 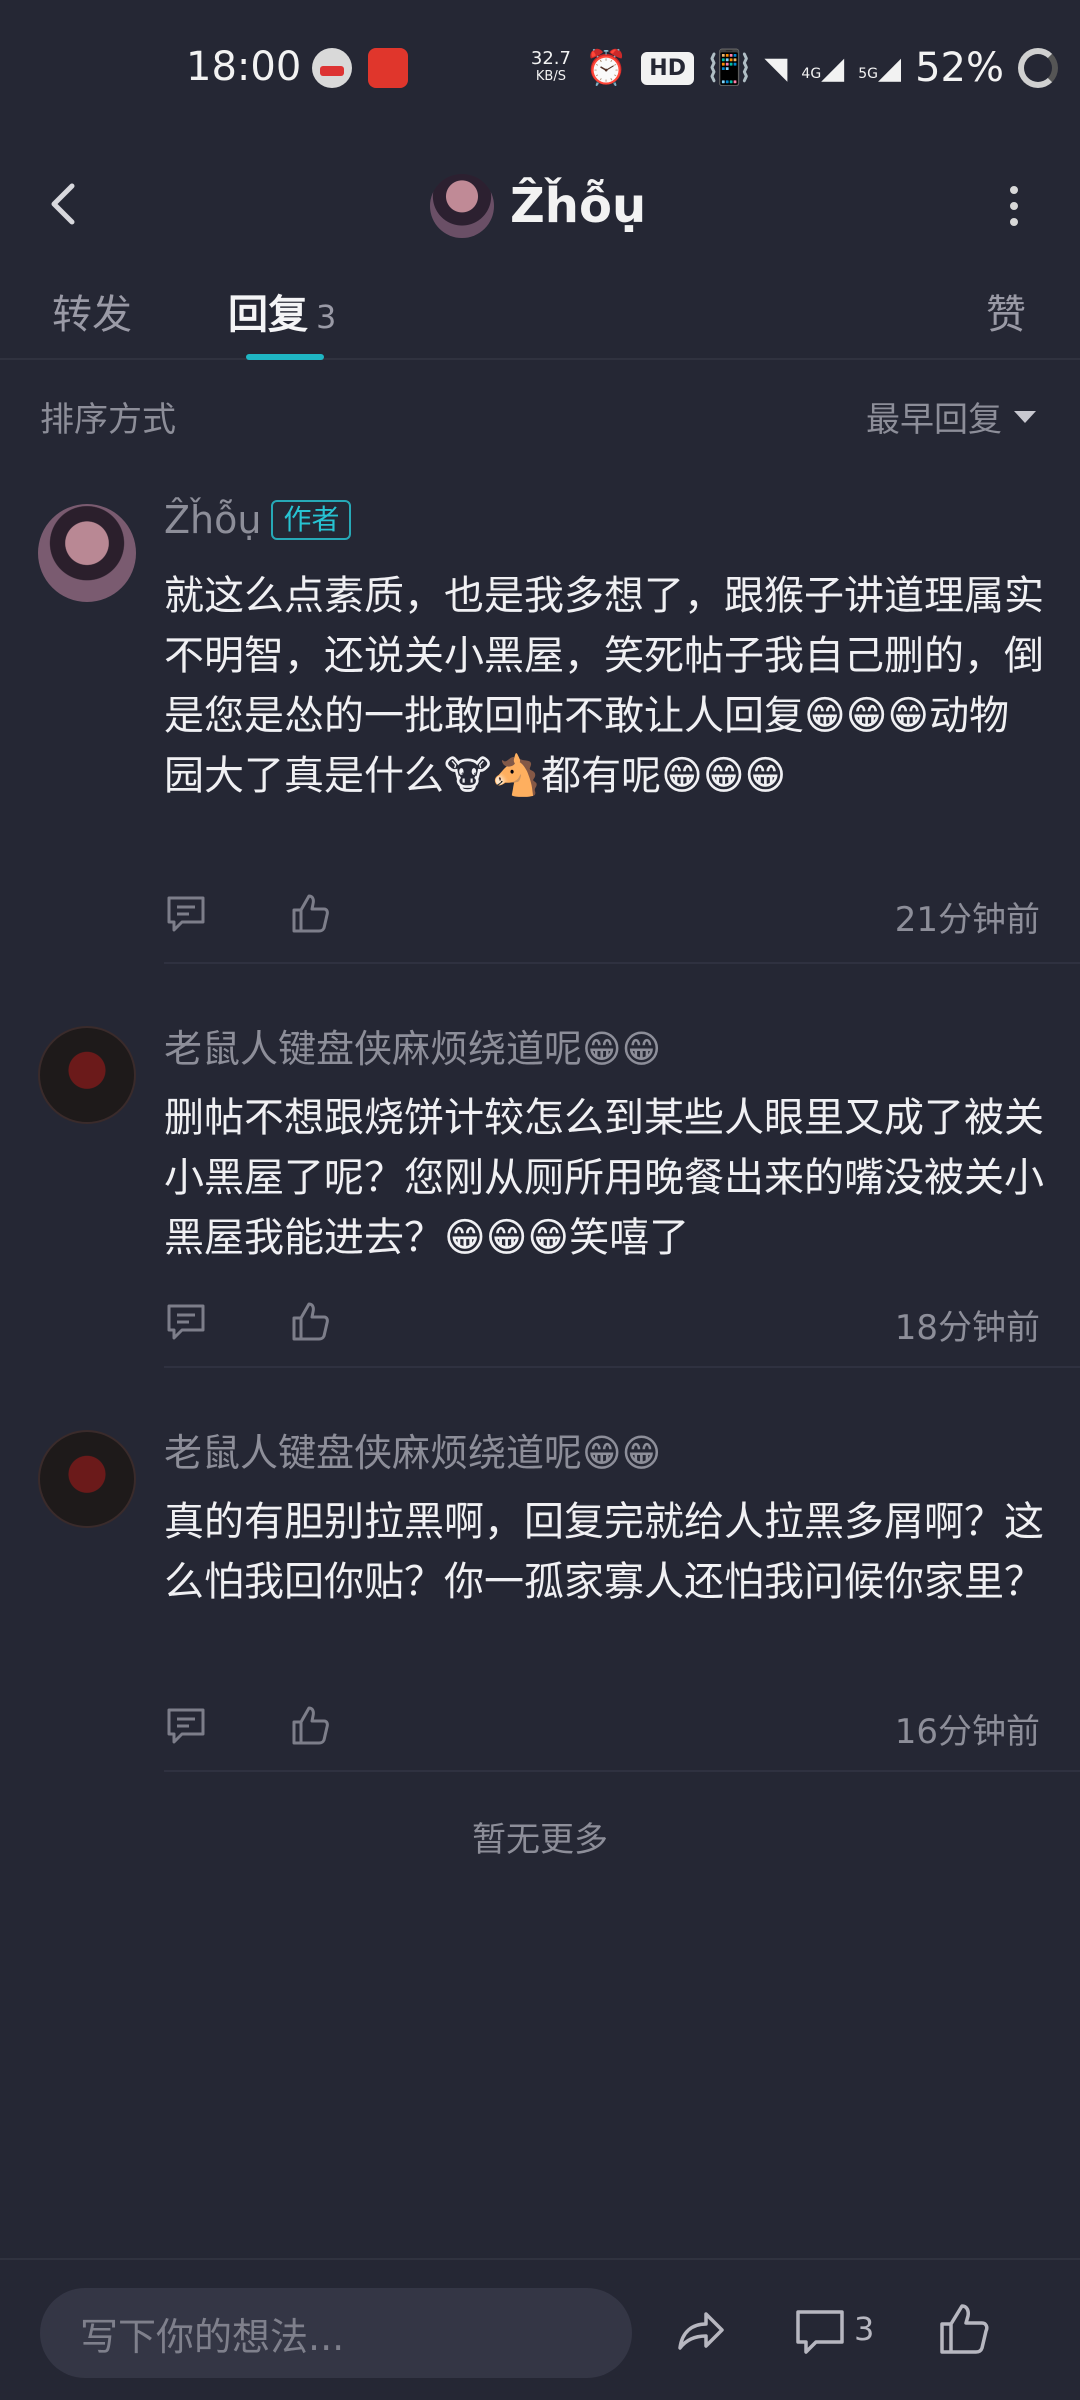 What do you see at coordinates (602, 916) in the screenshot?
I see `comment-actions: 21分钟前` at bounding box center [602, 916].